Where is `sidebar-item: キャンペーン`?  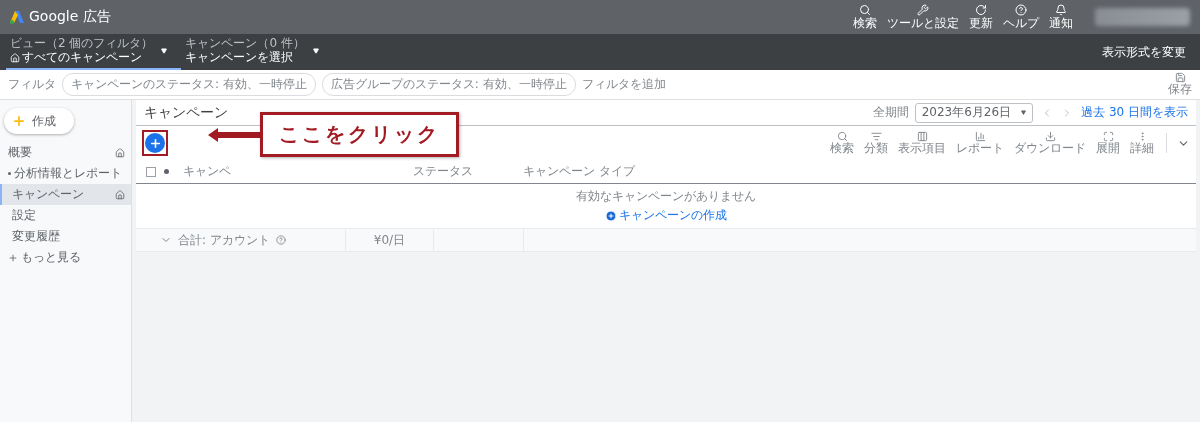 sidebar-item: キャンペーン is located at coordinates (65, 194).